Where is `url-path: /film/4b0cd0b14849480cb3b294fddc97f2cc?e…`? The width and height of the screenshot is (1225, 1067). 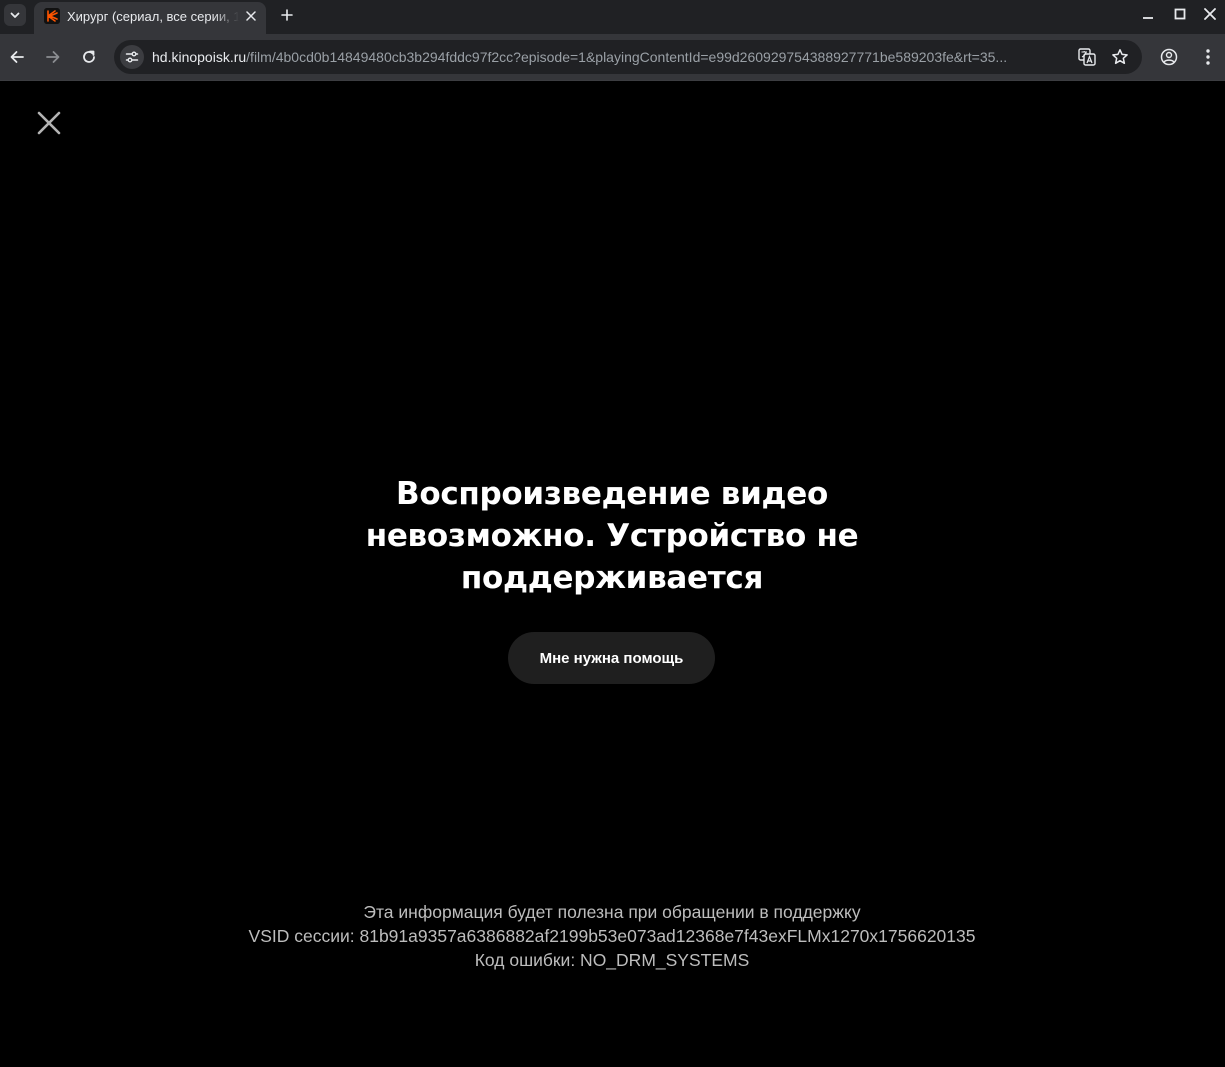 url-path: /film/4b0cd0b14849480cb3b294fddc97f2cc?e… is located at coordinates (627, 57).